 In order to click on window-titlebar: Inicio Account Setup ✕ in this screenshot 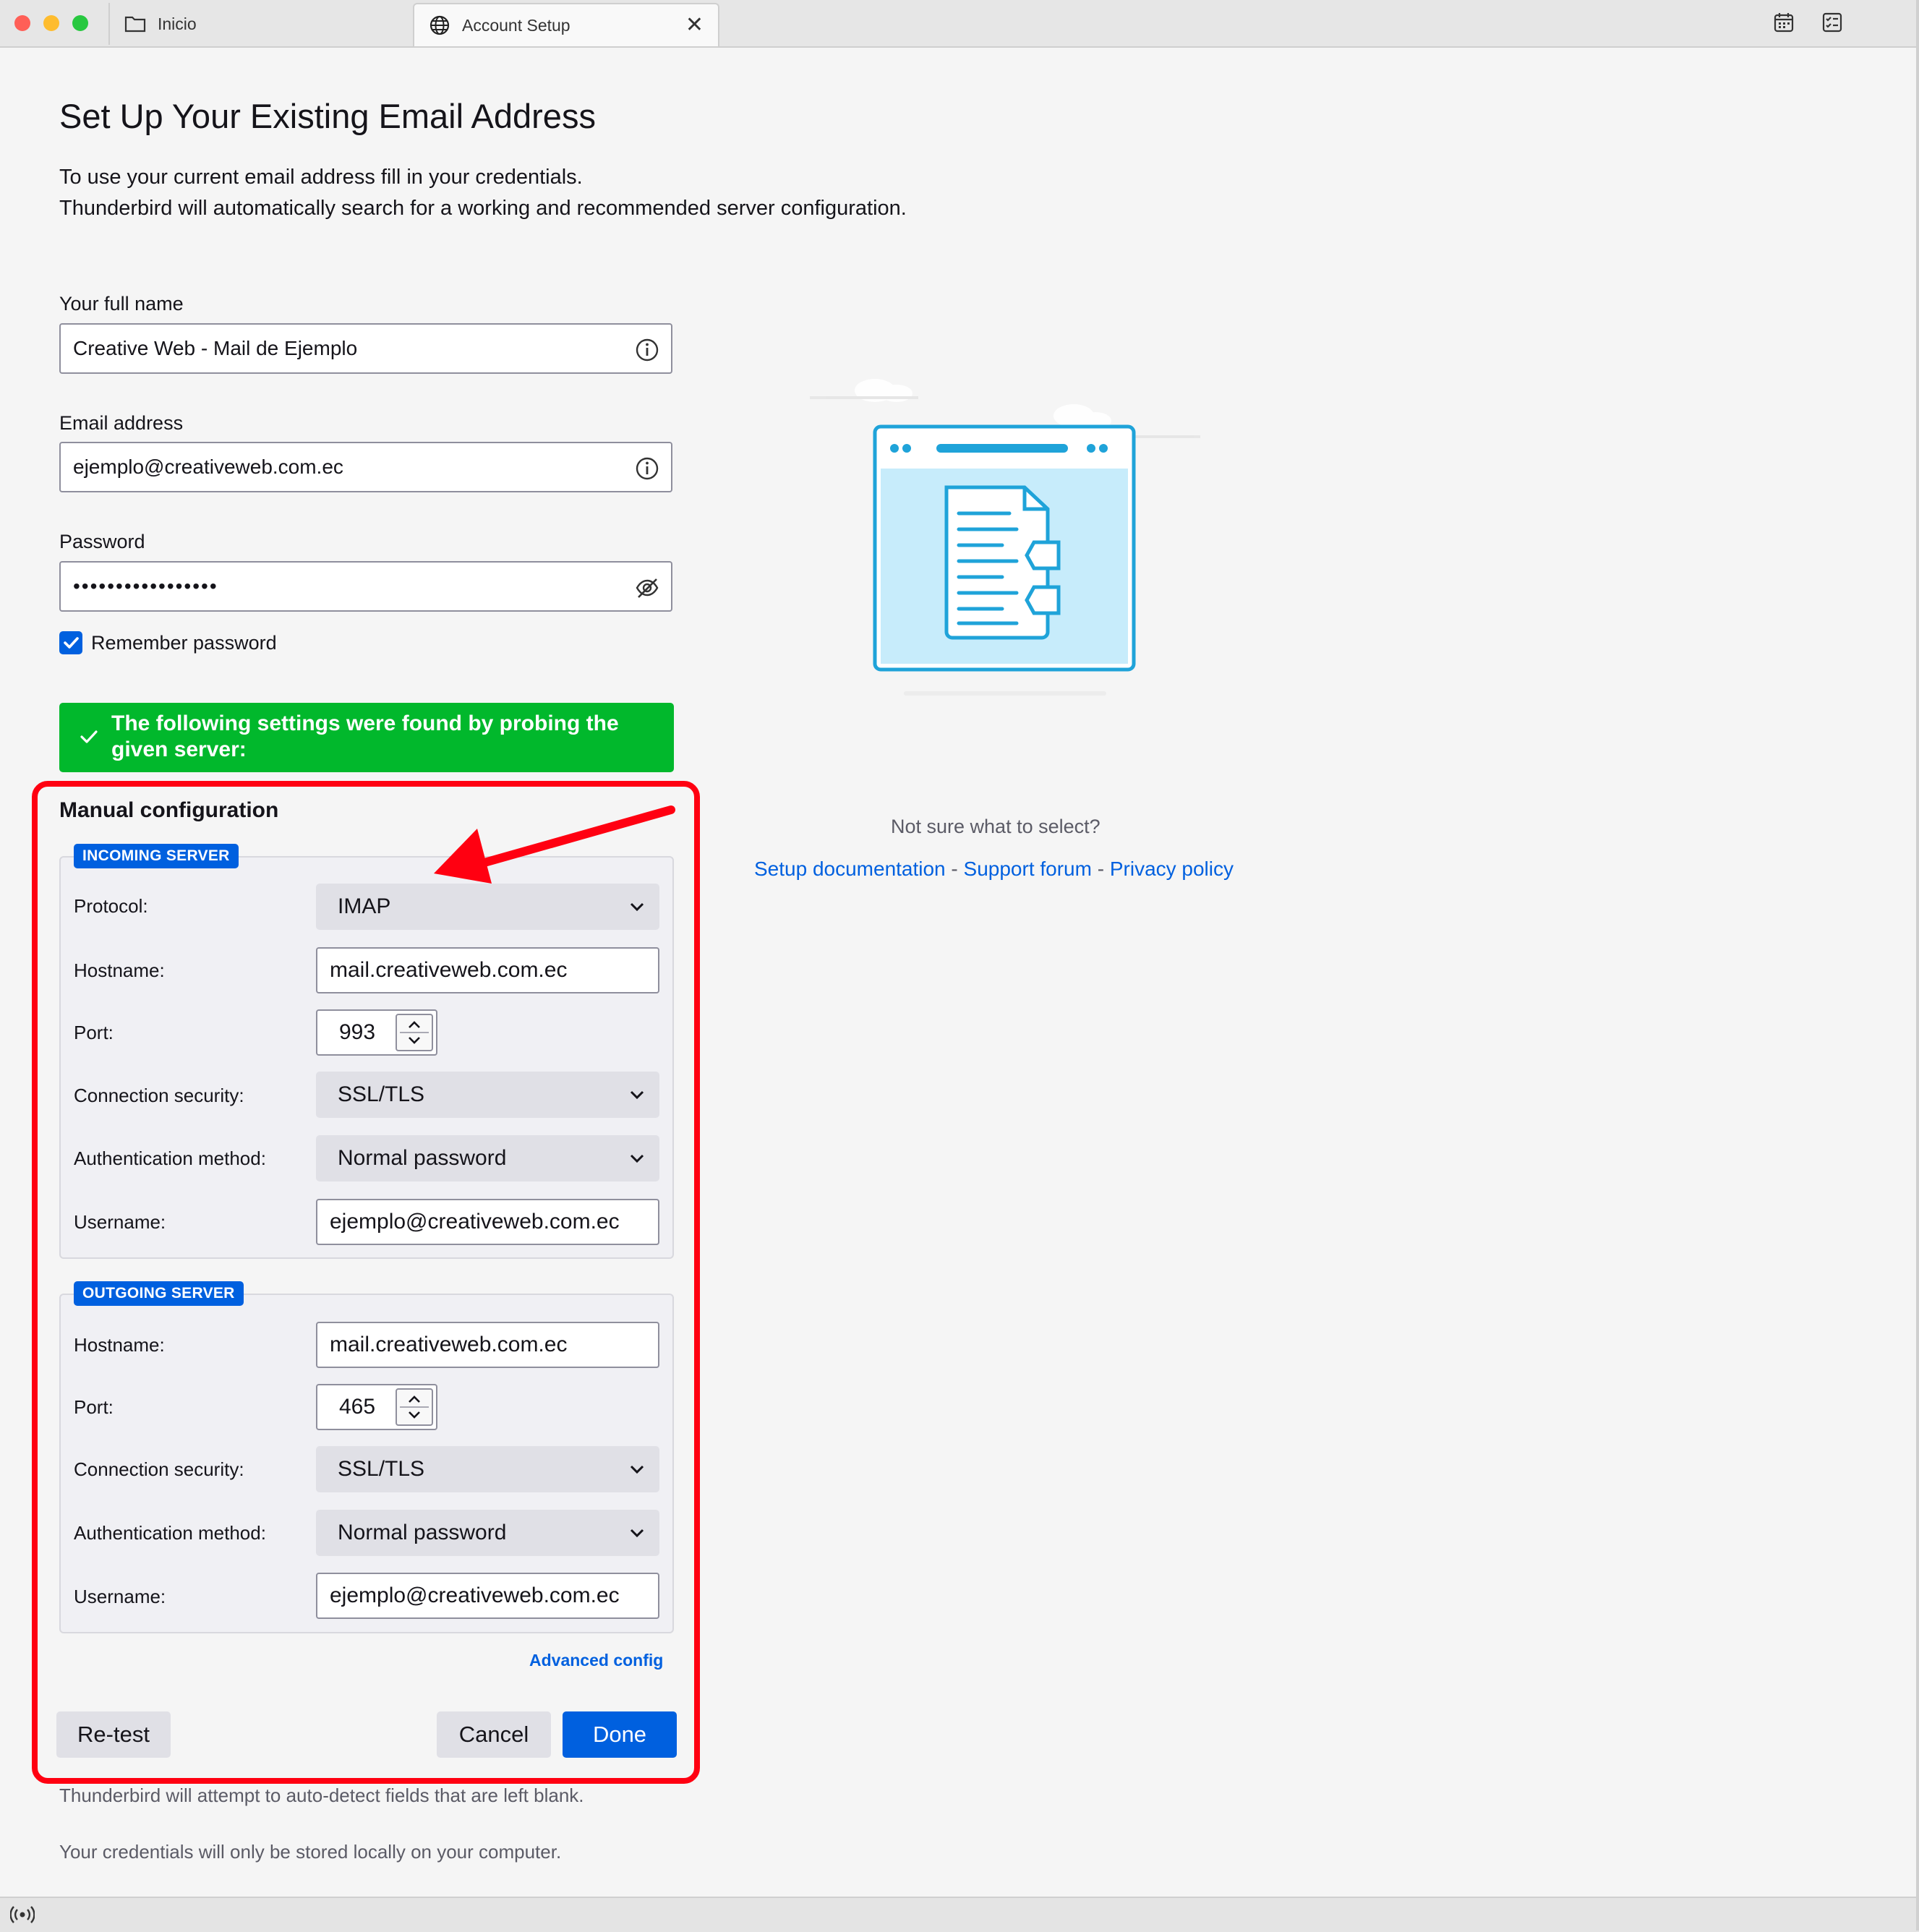, I will do `click(959, 24)`.